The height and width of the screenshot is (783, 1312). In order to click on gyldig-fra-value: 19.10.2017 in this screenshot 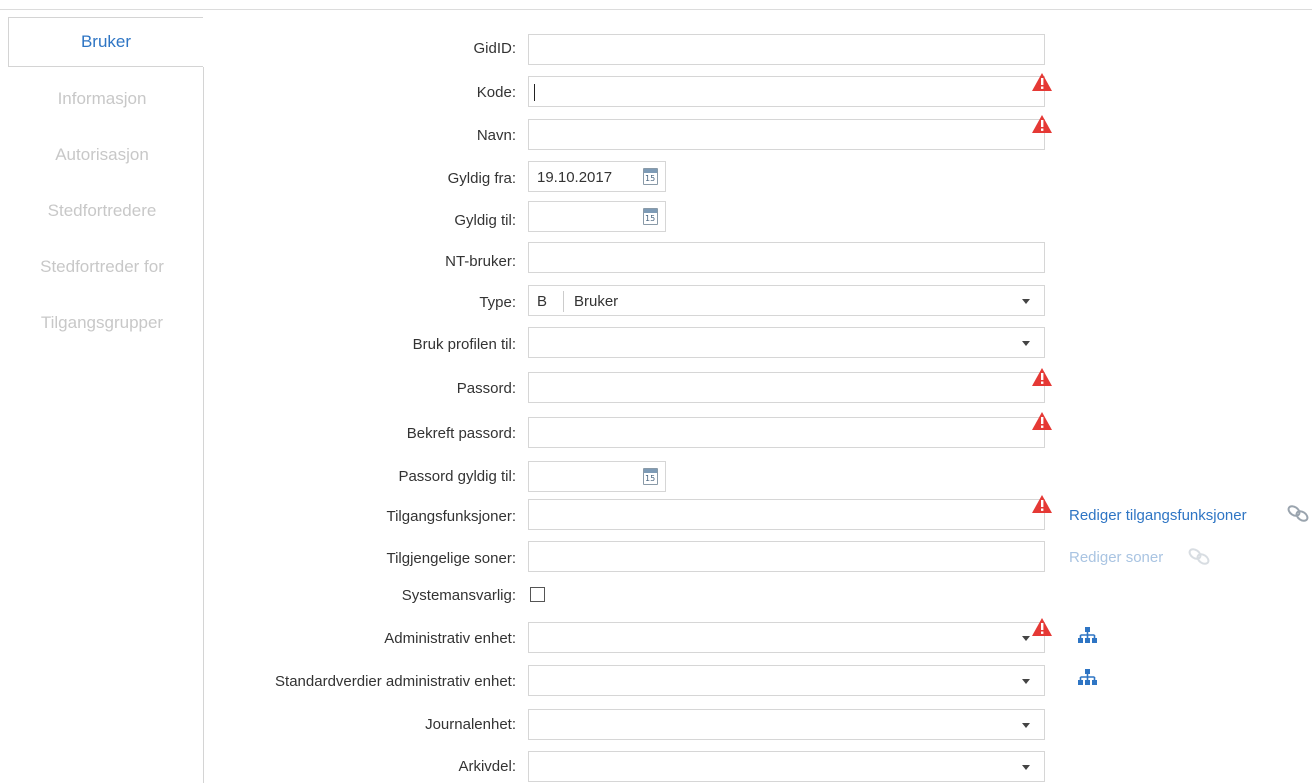, I will do `click(575, 177)`.